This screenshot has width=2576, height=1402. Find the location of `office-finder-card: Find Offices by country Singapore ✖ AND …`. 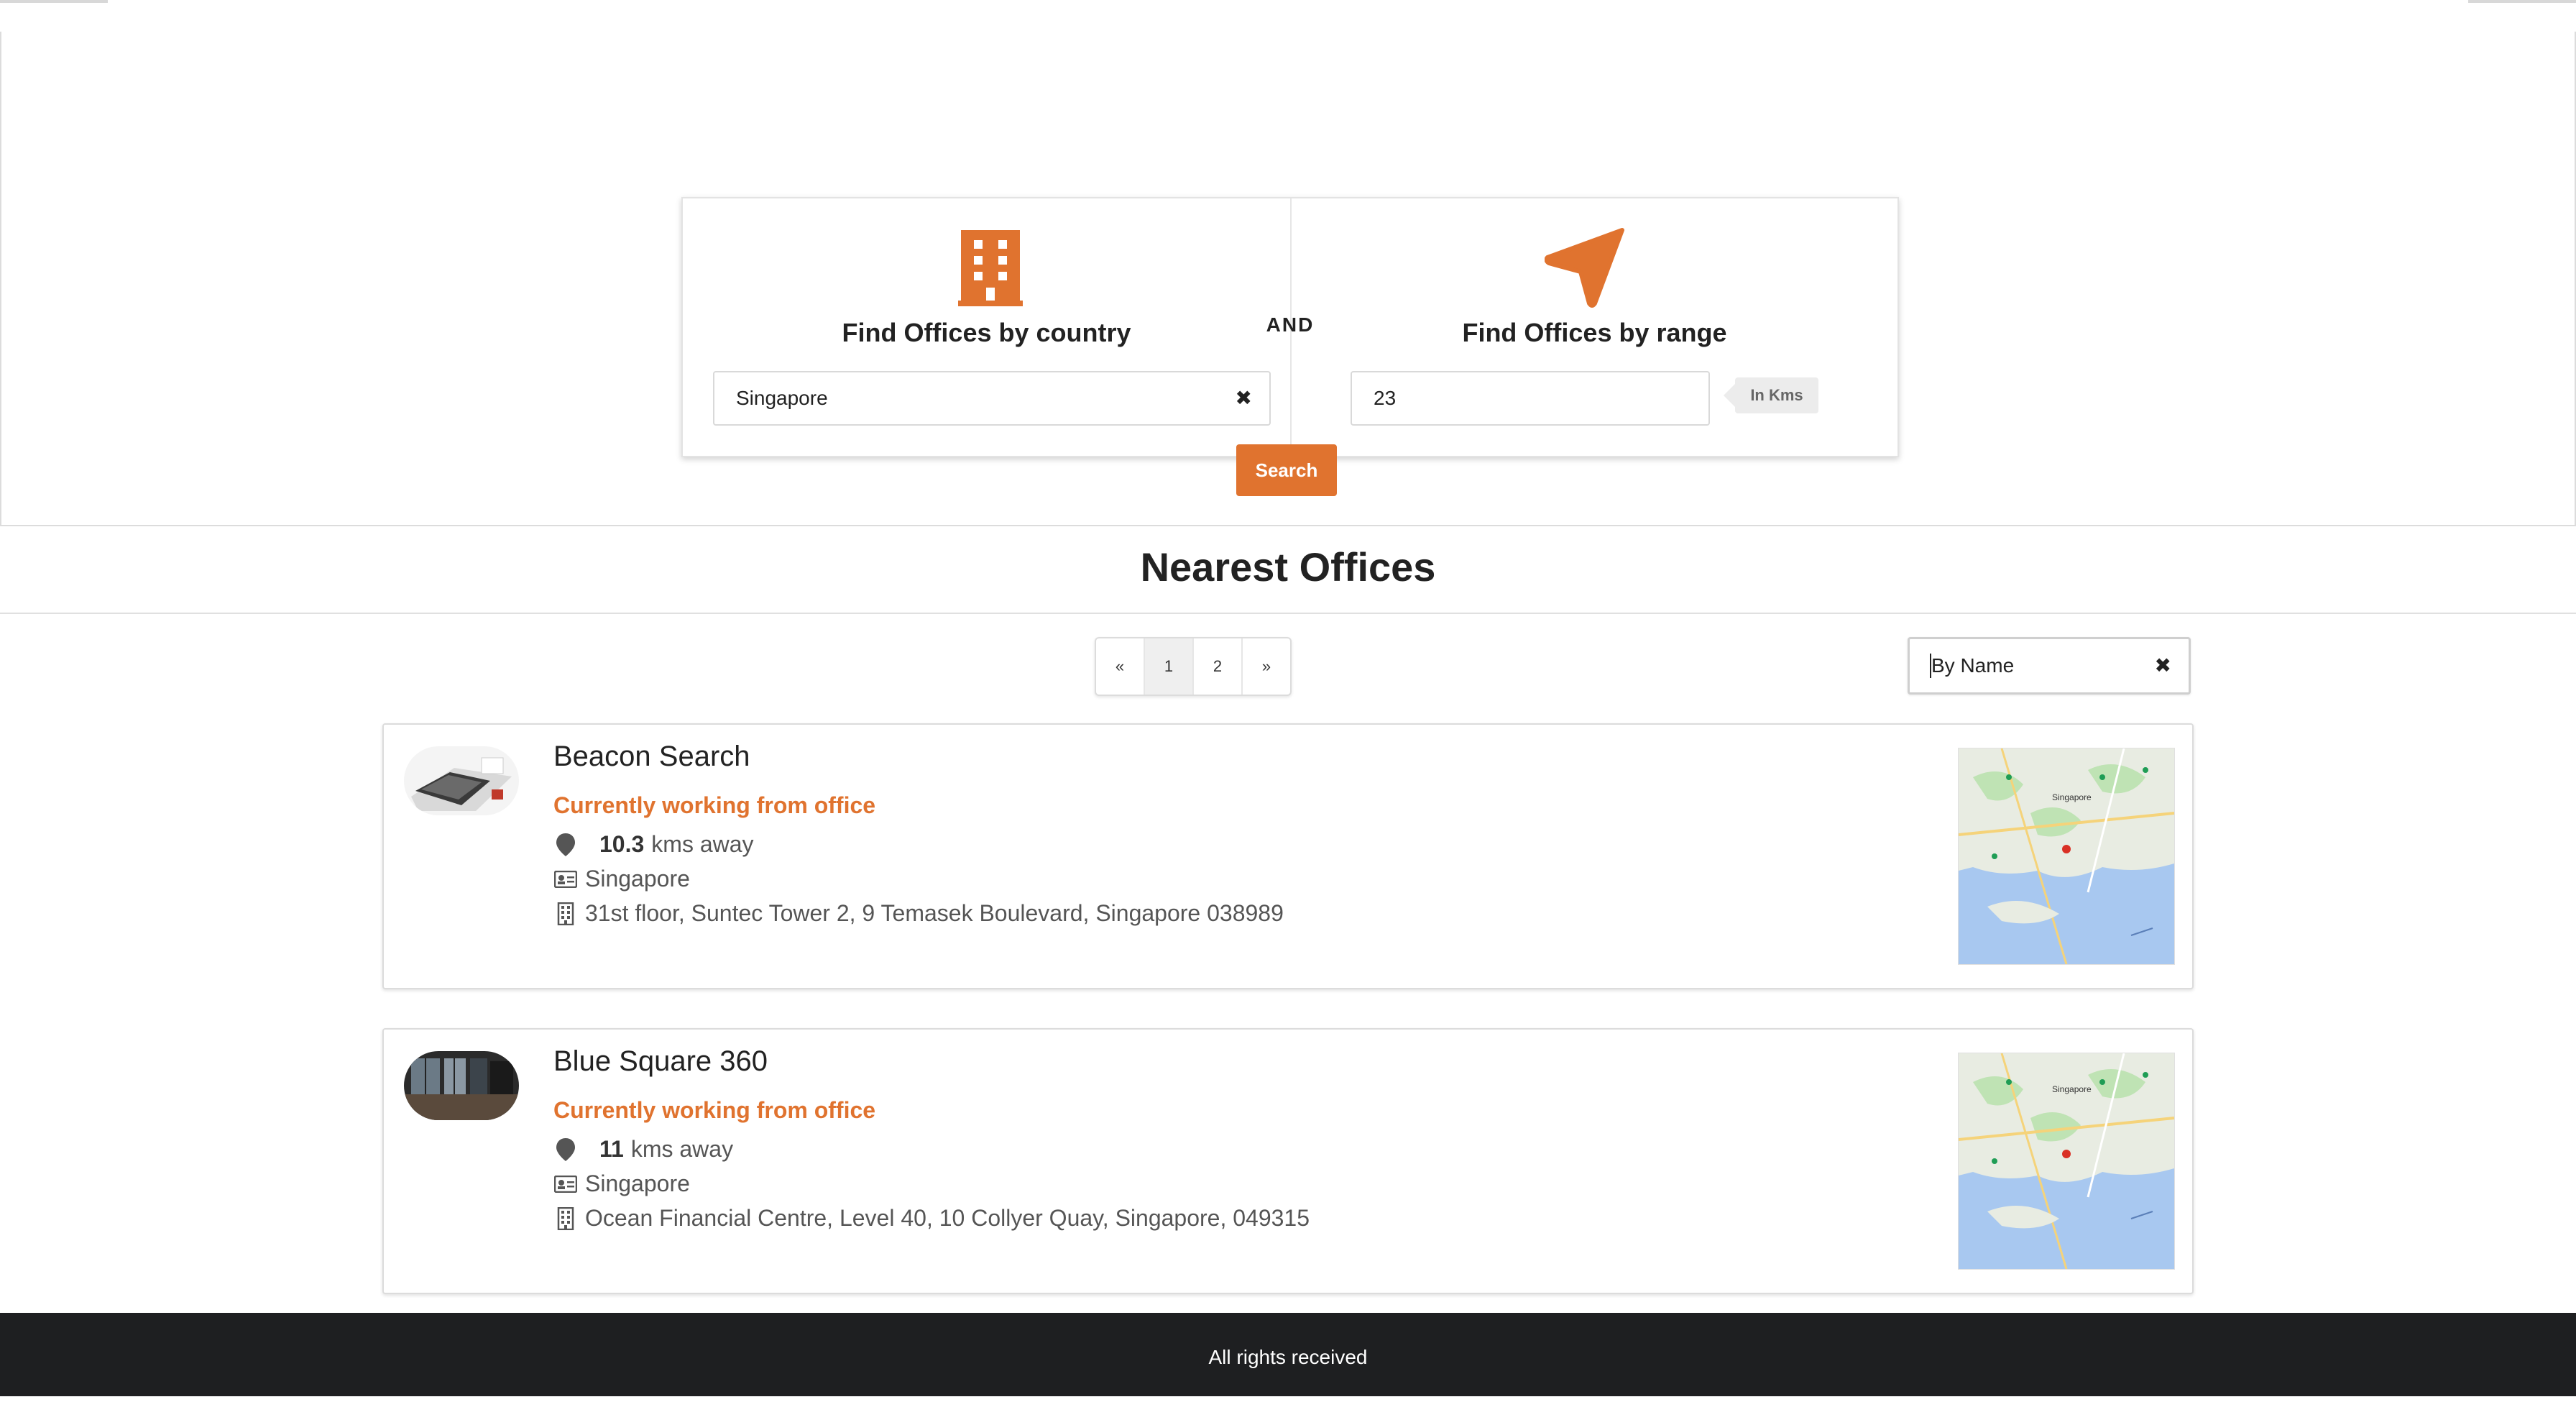

office-finder-card: Find Offices by country Singapore ✖ AND … is located at coordinates (1290, 327).